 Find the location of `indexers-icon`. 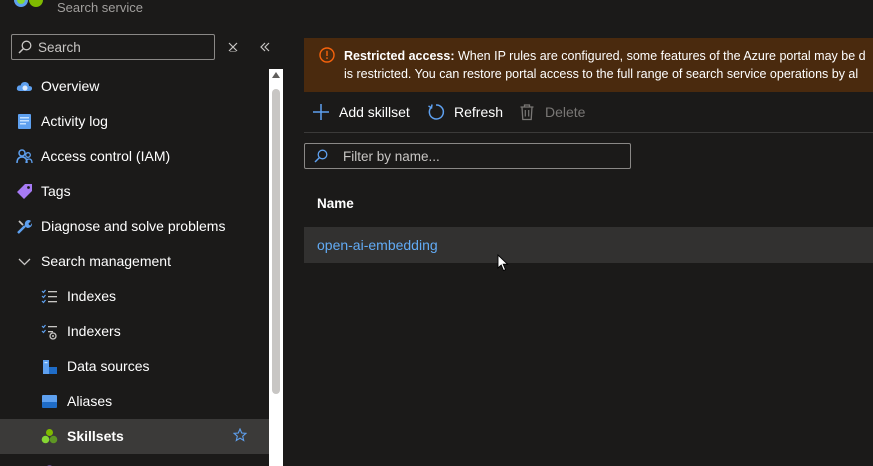

indexers-icon is located at coordinates (49, 332).